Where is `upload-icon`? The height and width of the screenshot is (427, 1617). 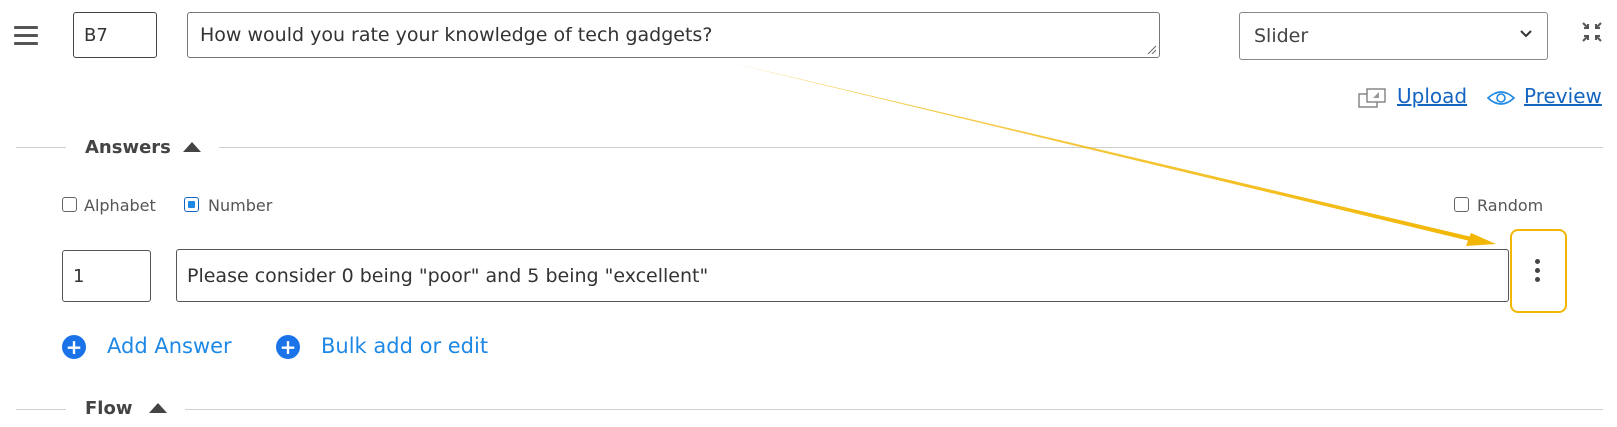
upload-icon is located at coordinates (1373, 98).